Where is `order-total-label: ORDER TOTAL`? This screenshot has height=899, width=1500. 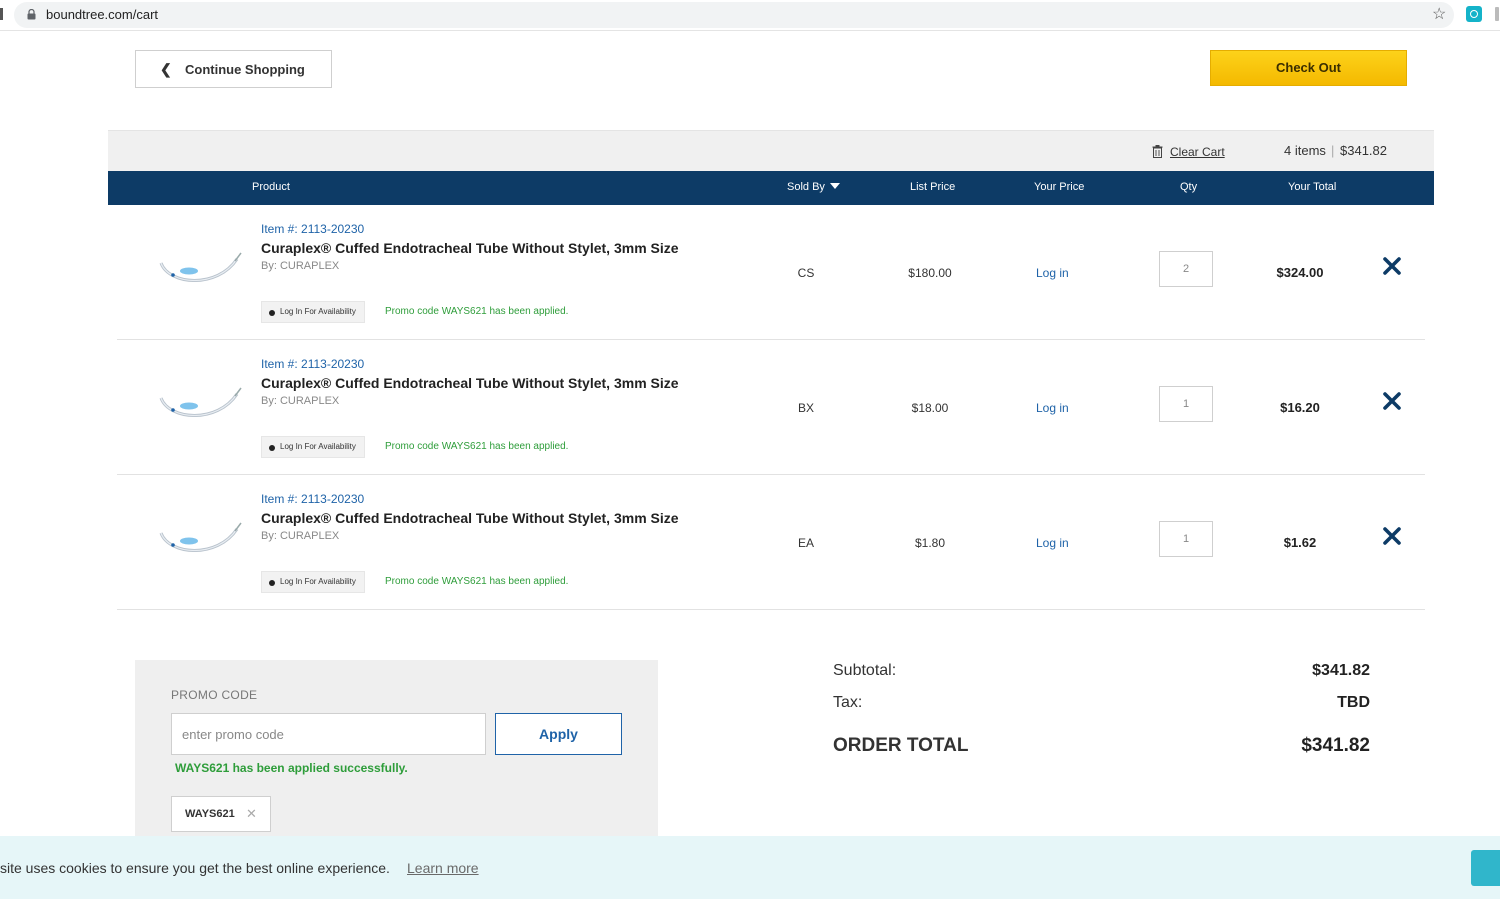
order-total-label: ORDER TOTAL is located at coordinates (901, 745).